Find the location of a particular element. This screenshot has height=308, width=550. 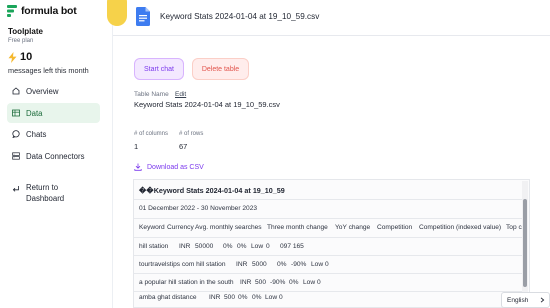

download-icon is located at coordinates (138, 167).